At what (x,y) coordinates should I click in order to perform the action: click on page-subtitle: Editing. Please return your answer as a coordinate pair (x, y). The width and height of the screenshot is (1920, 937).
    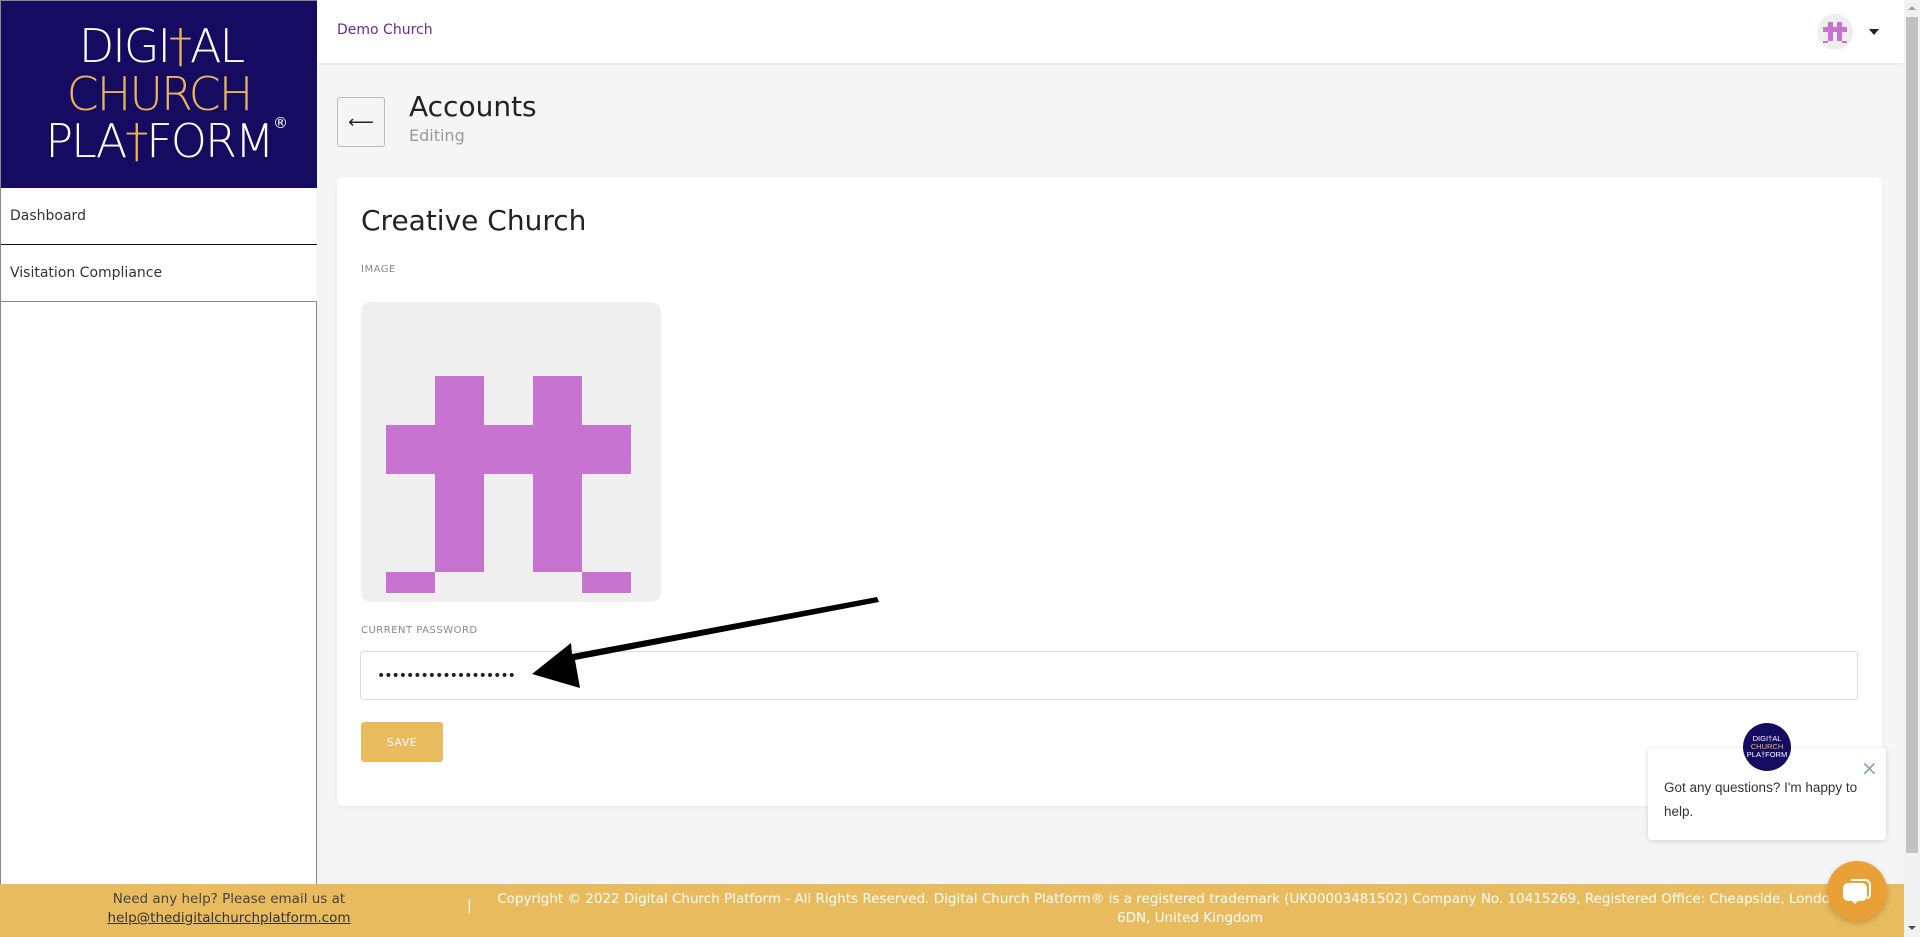
    Looking at the image, I should click on (437, 135).